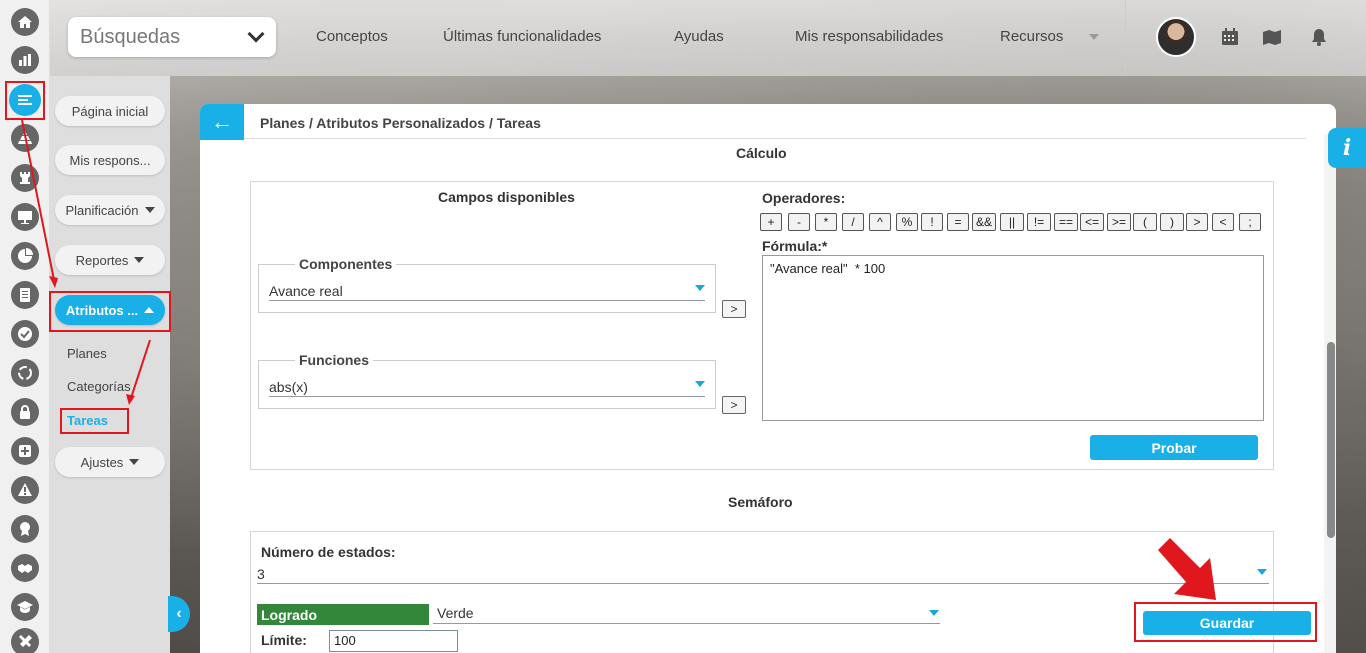 The height and width of the screenshot is (653, 1366). I want to click on componentes-value: Avance real, so click(306, 291).